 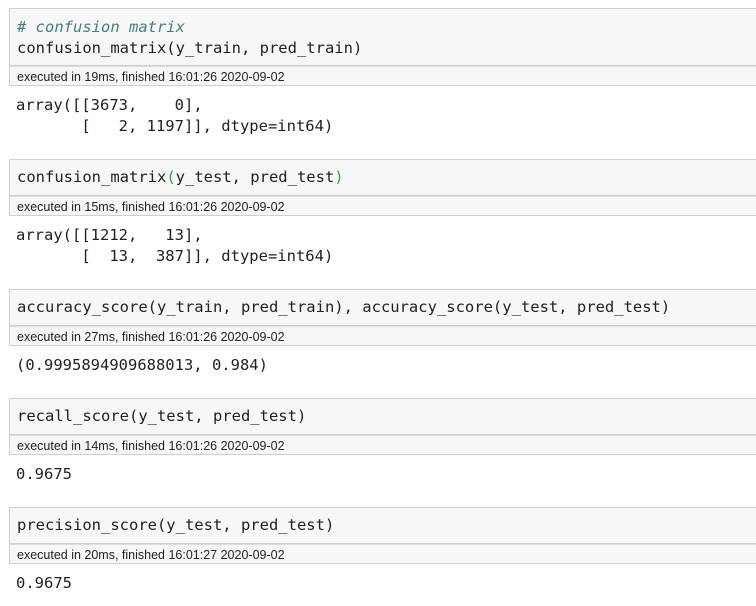 What do you see at coordinates (176, 525) in the screenshot?
I see `code-line: precision_score(y_test, pred_test)` at bounding box center [176, 525].